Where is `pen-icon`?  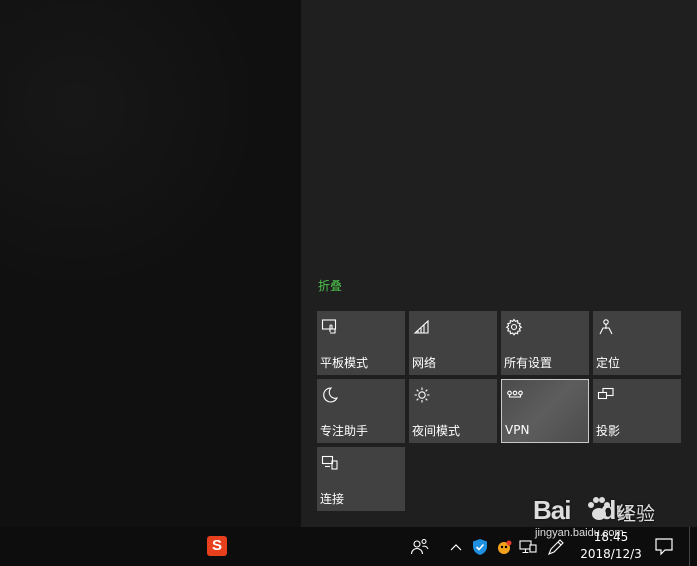 pen-icon is located at coordinates (556, 547).